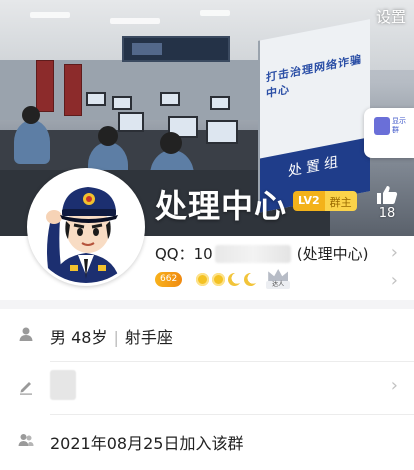 Image resolution: width=414 pixels, height=470 pixels. Describe the element at coordinates (332, 254) in the screenshot. I see `qq-suffix: (处理中心)` at that location.